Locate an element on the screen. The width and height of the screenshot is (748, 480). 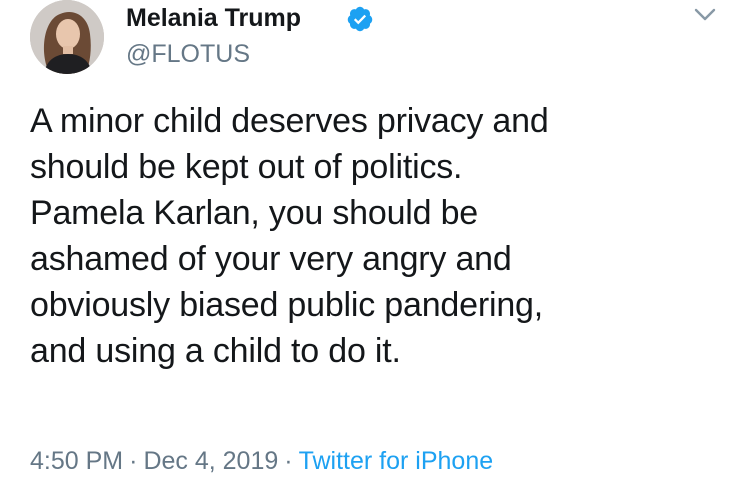
tweet-date: Dec 4, 2019 is located at coordinates (210, 461).